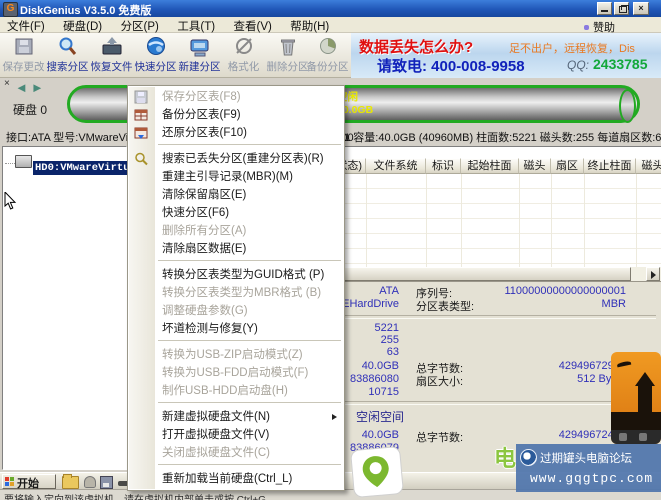  I want to click on column-header-start-cylinder: 起始柱面, so click(490, 166).